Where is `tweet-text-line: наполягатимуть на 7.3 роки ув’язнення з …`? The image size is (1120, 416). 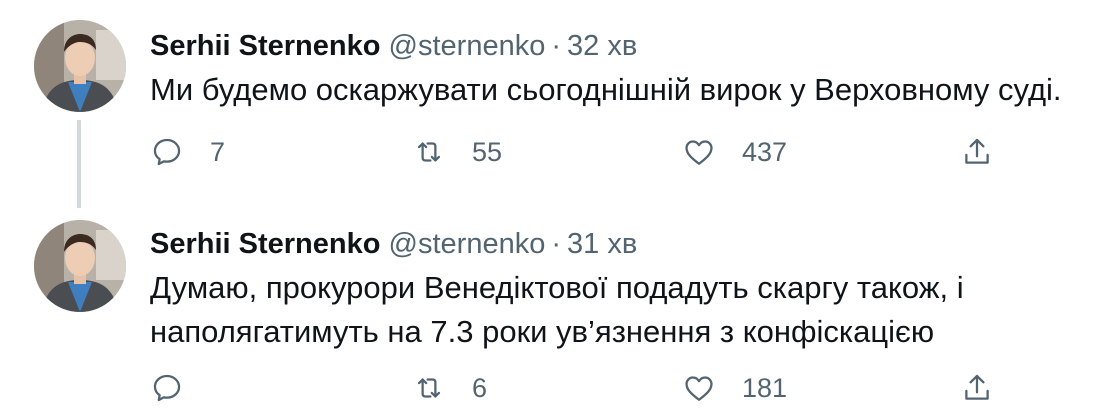 tweet-text-line: наполягатимуть на 7.3 роки ув’язнення з … is located at coordinates (542, 331).